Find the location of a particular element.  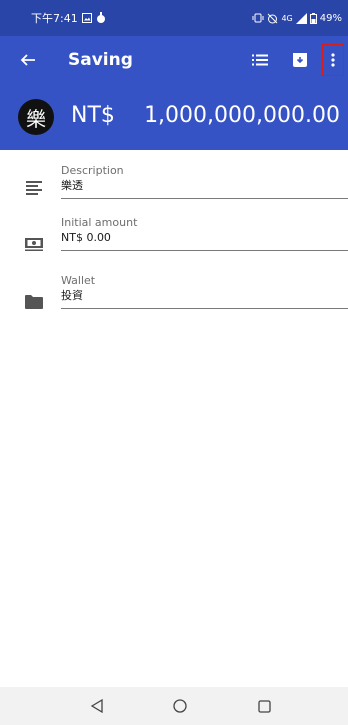

wallet-field: Wallet 投資 is located at coordinates (204, 291).